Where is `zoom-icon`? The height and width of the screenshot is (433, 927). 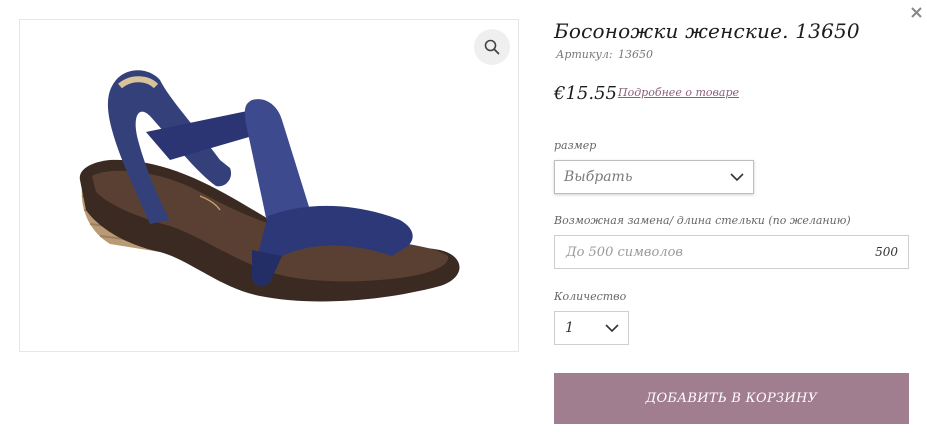
zoom-icon is located at coordinates (492, 47).